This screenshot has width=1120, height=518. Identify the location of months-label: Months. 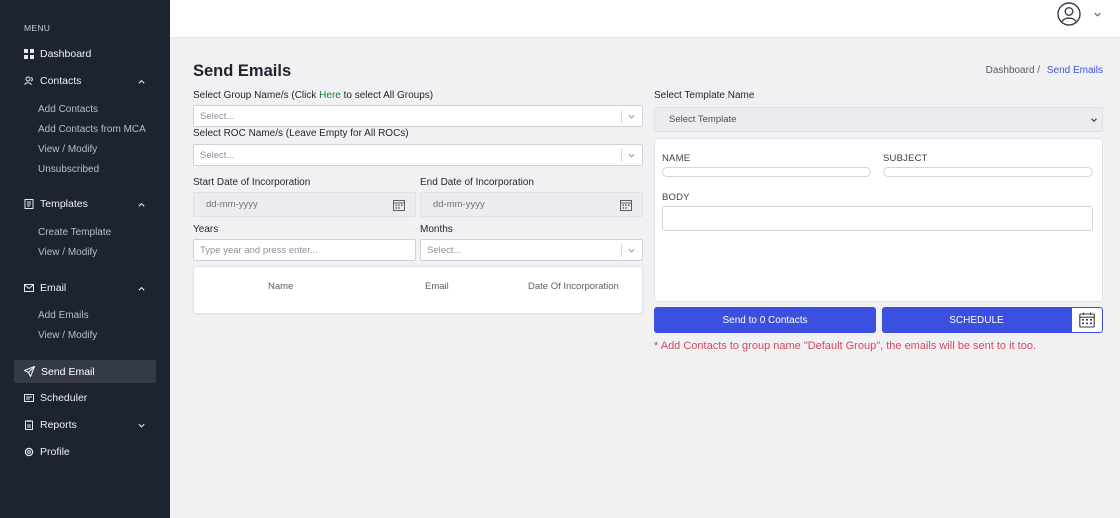
(436, 229).